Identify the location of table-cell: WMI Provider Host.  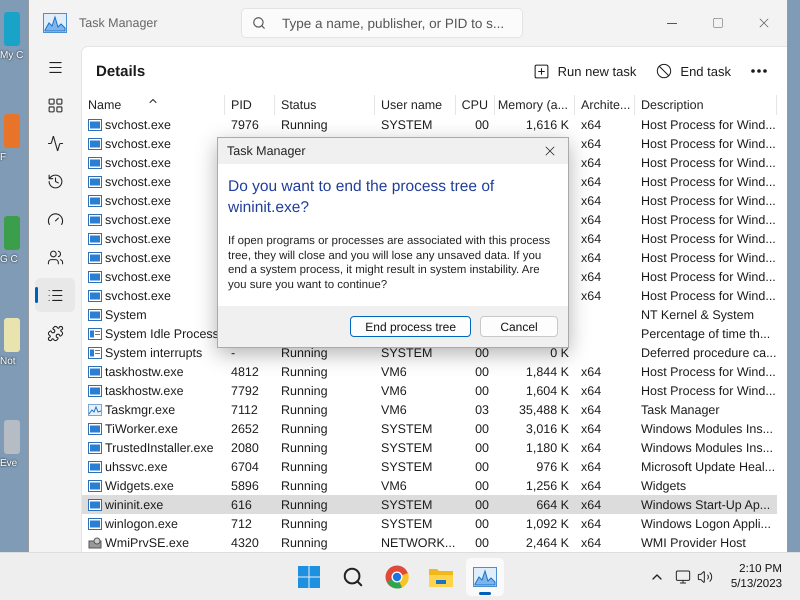
(693, 543).